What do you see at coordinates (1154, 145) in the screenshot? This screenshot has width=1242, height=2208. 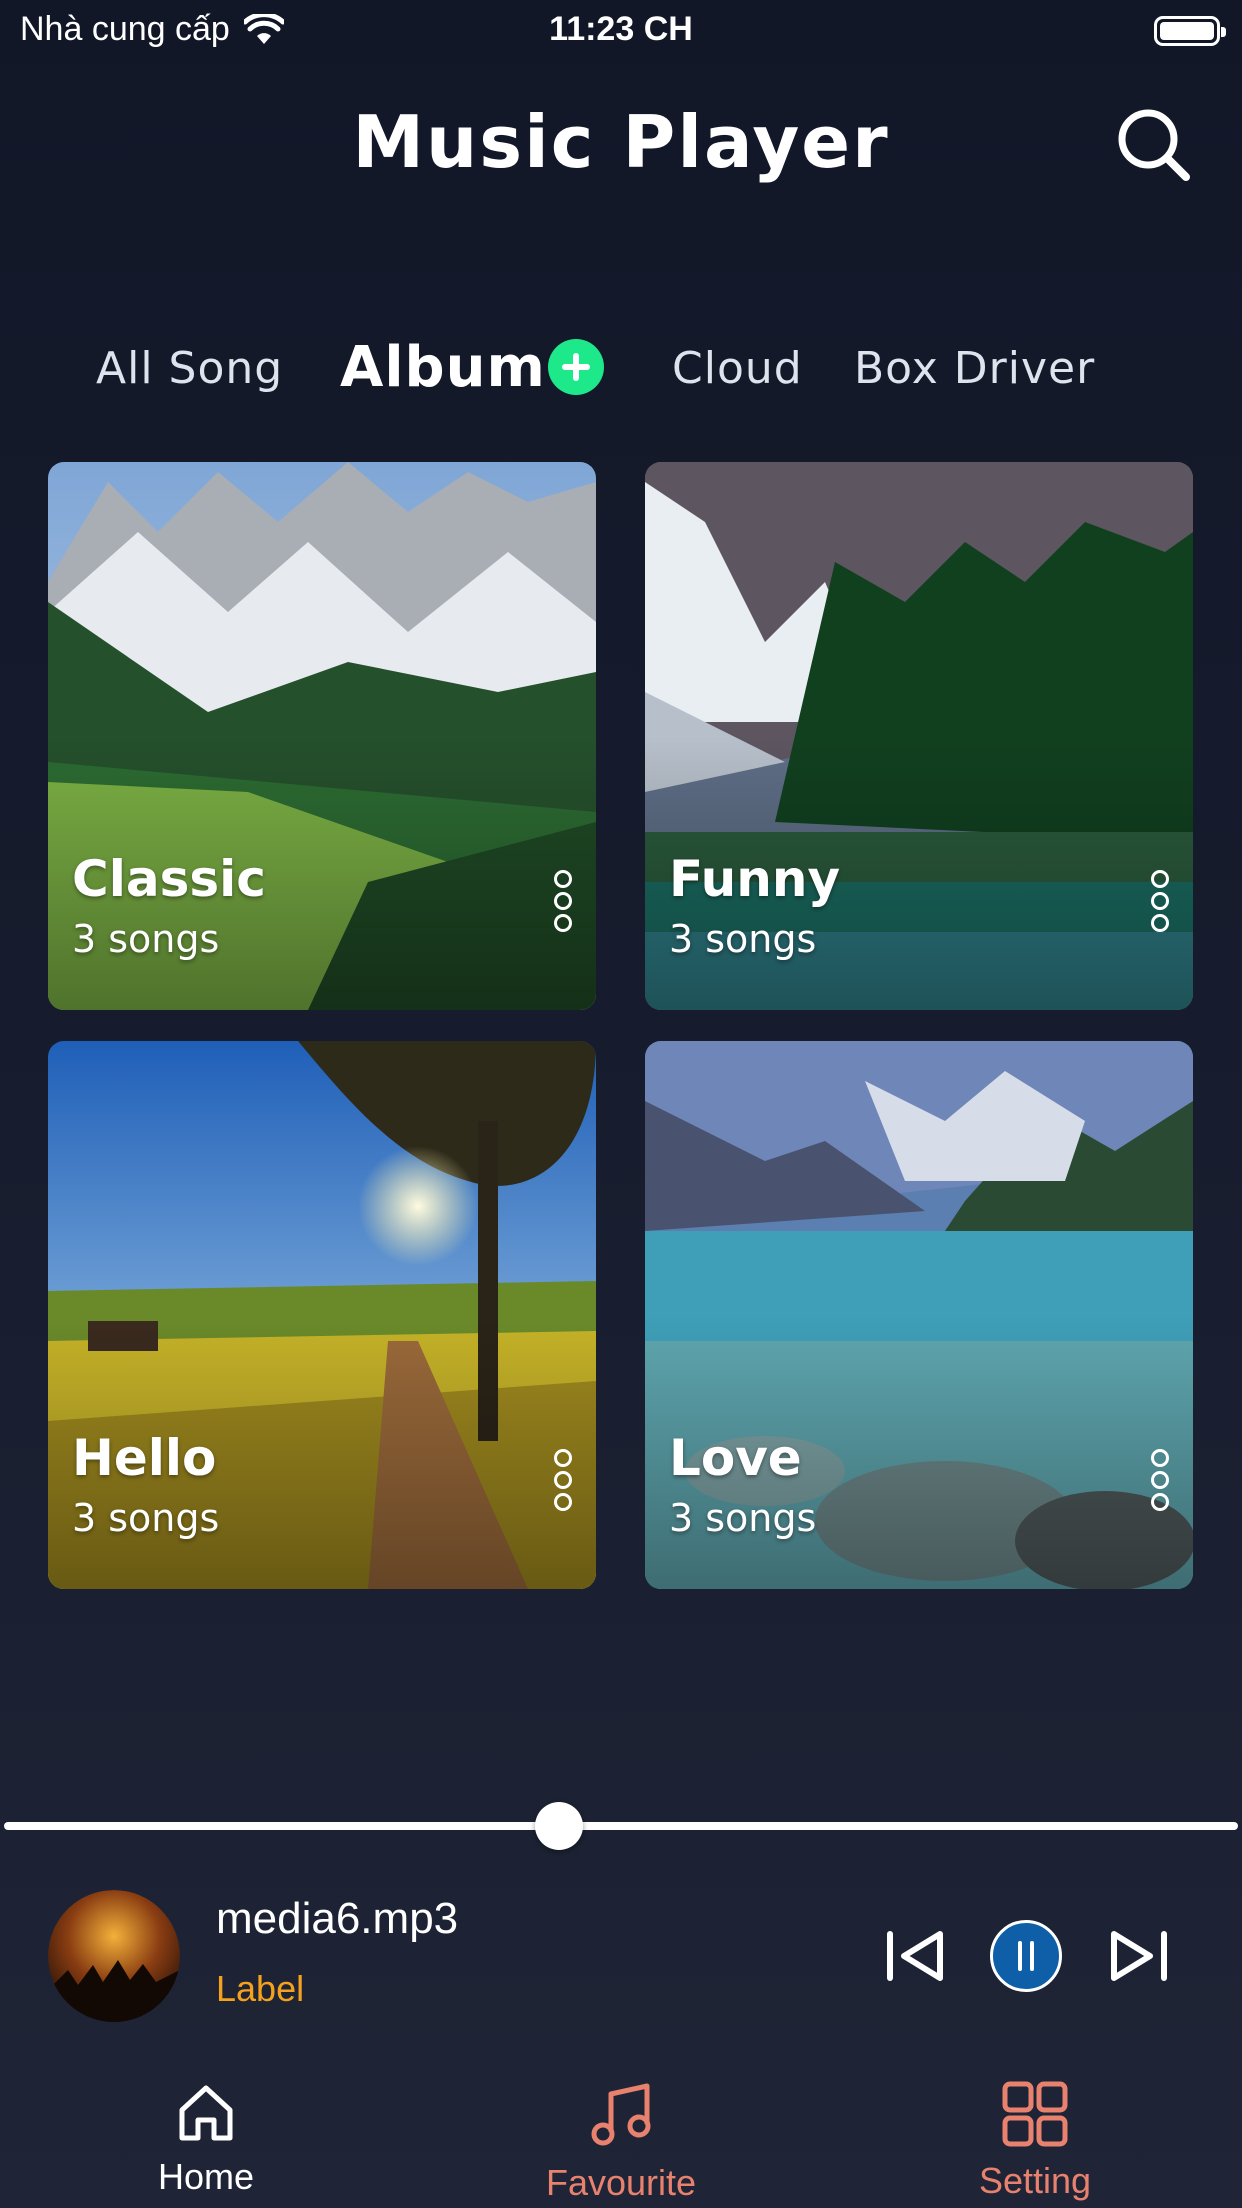 I see `search-icon` at bounding box center [1154, 145].